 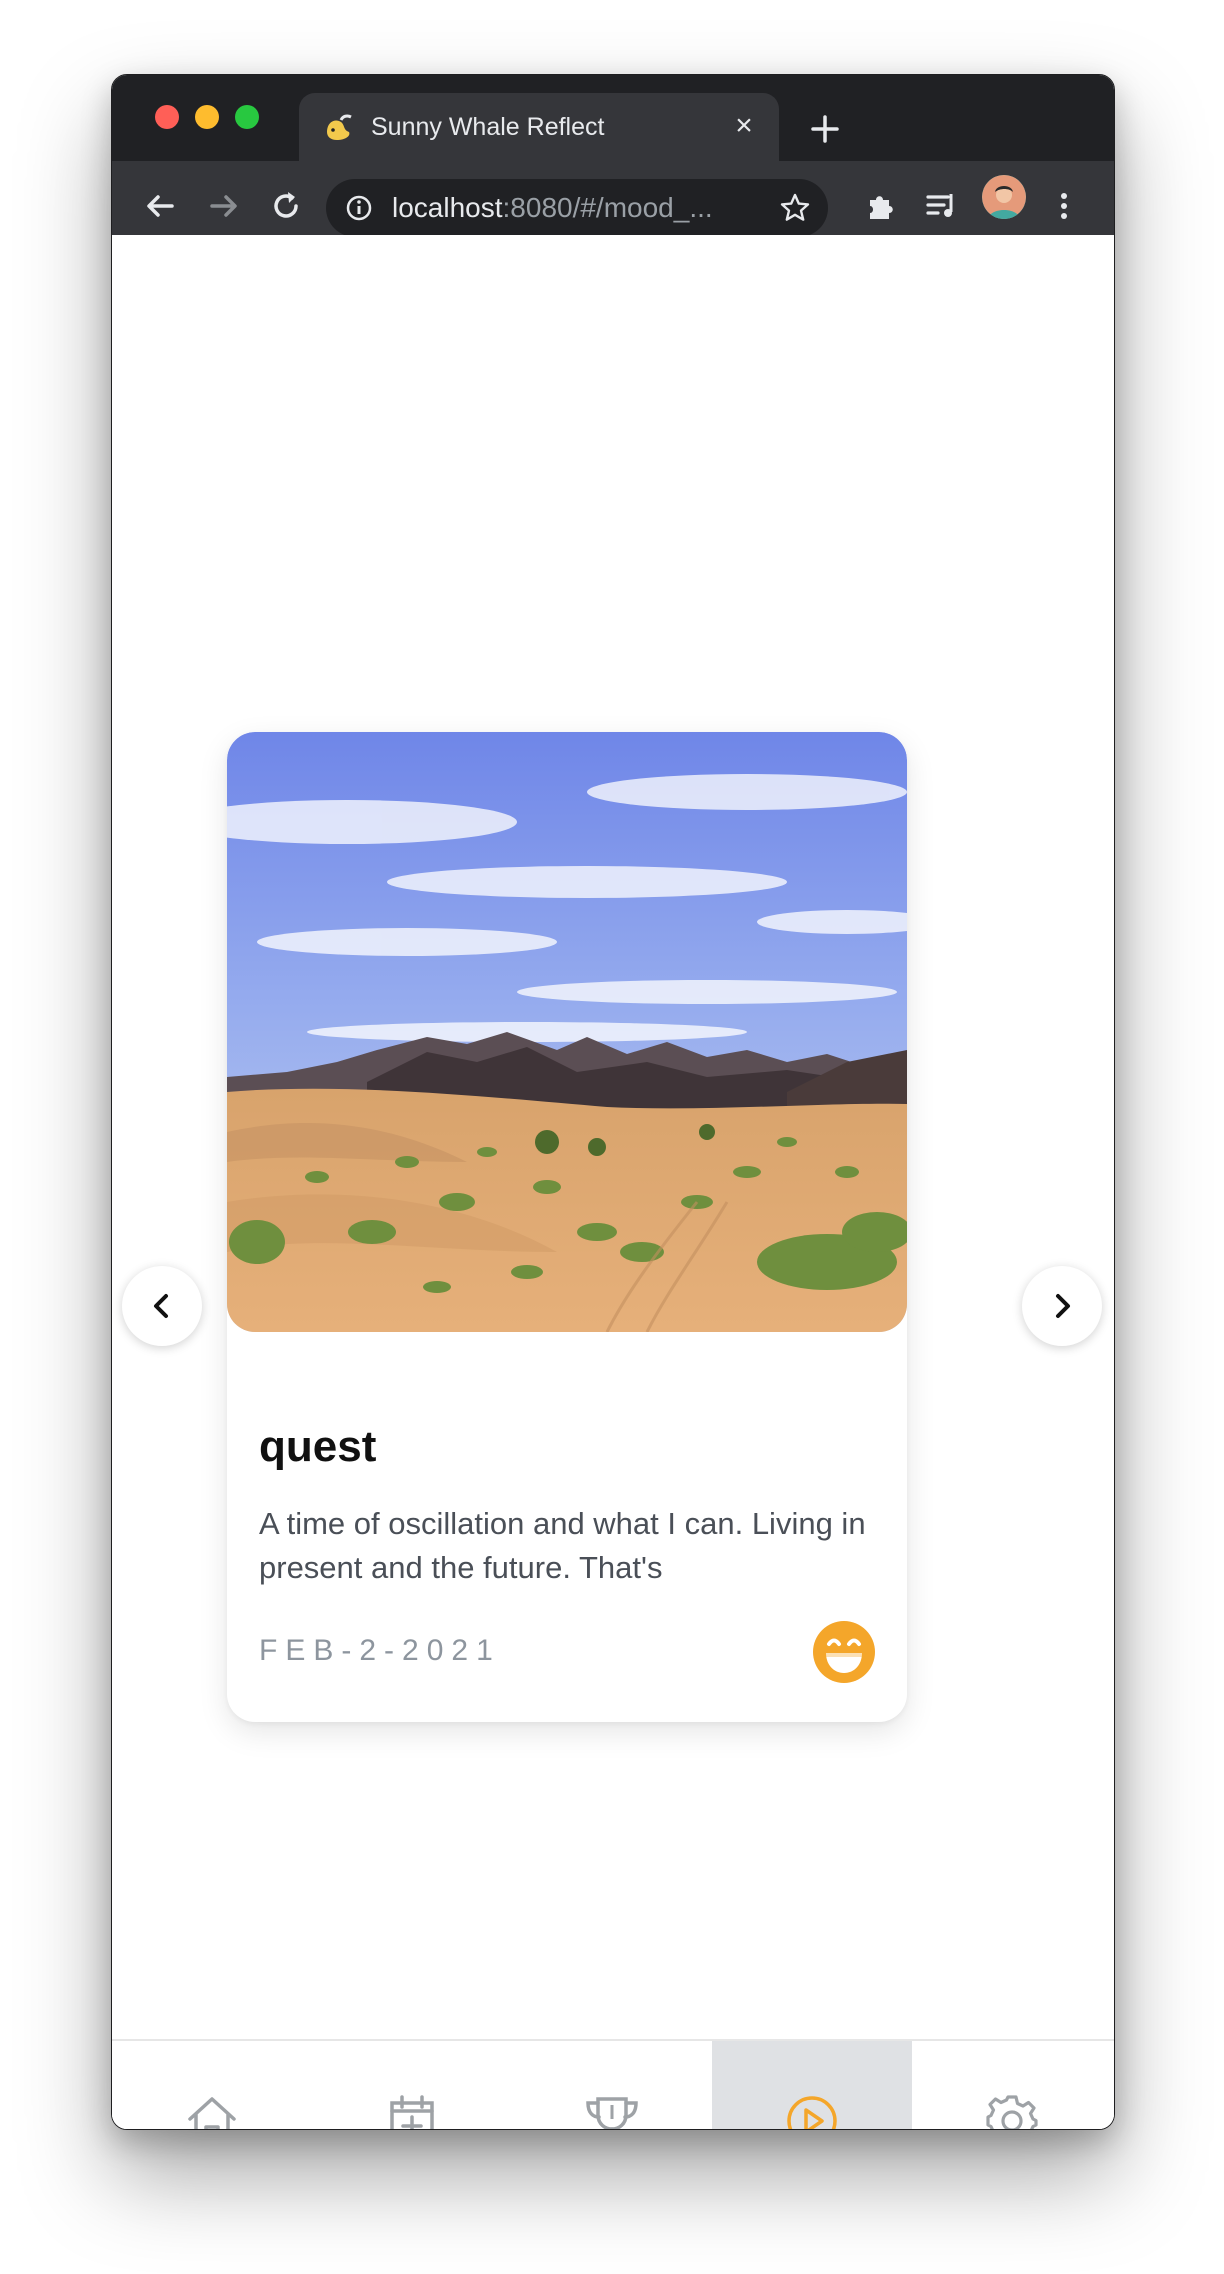 I want to click on nav-playback, so click(x=812, y=2085).